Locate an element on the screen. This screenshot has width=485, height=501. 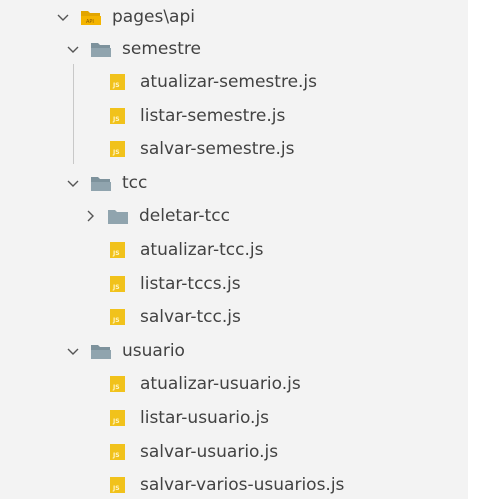
file-name: salvar-usuario.js is located at coordinates (209, 451).